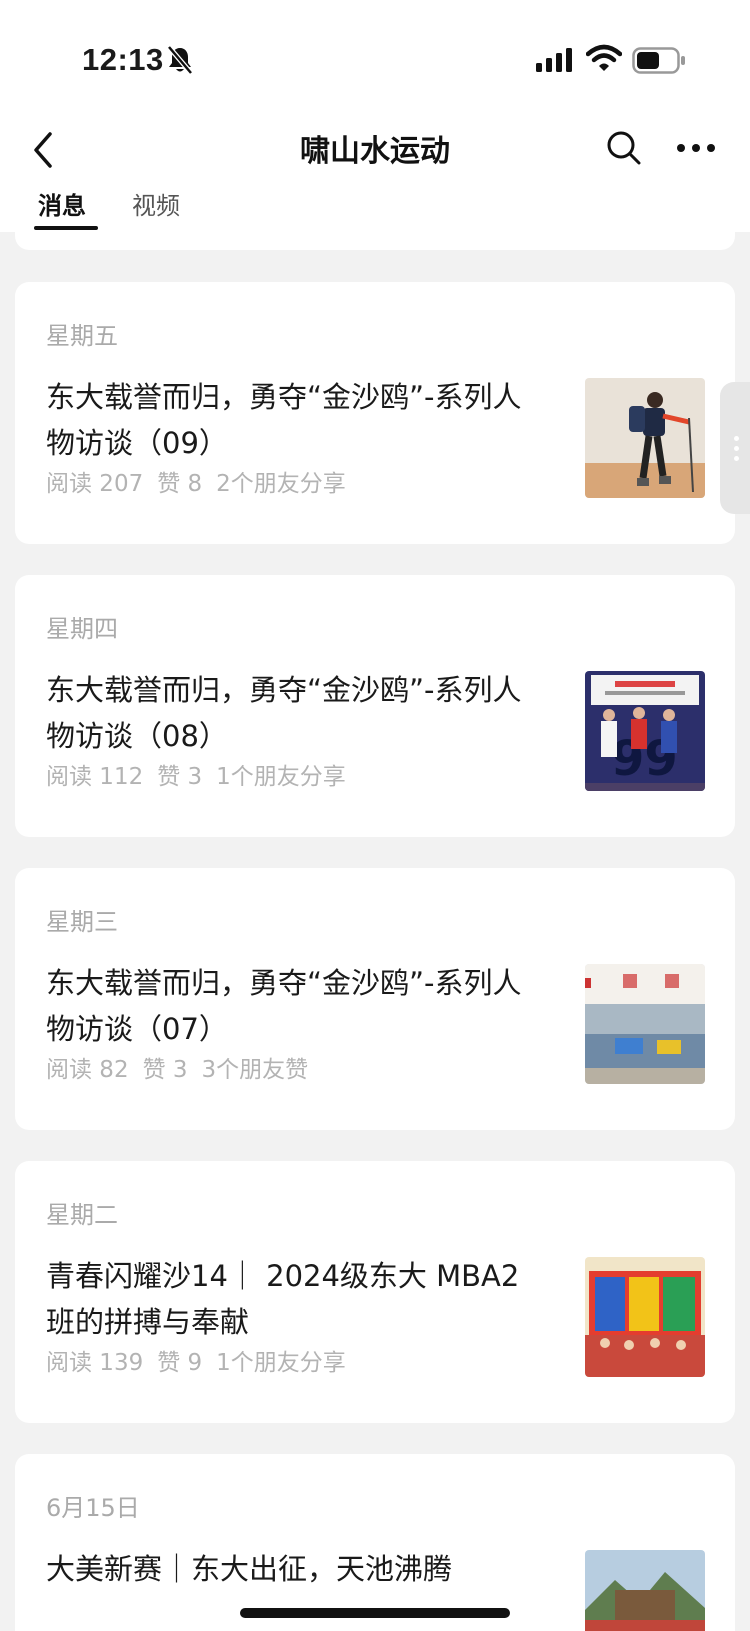 This screenshot has height=1631, width=750. What do you see at coordinates (82, 629) in the screenshot?
I see `article-date: 星期四` at bounding box center [82, 629].